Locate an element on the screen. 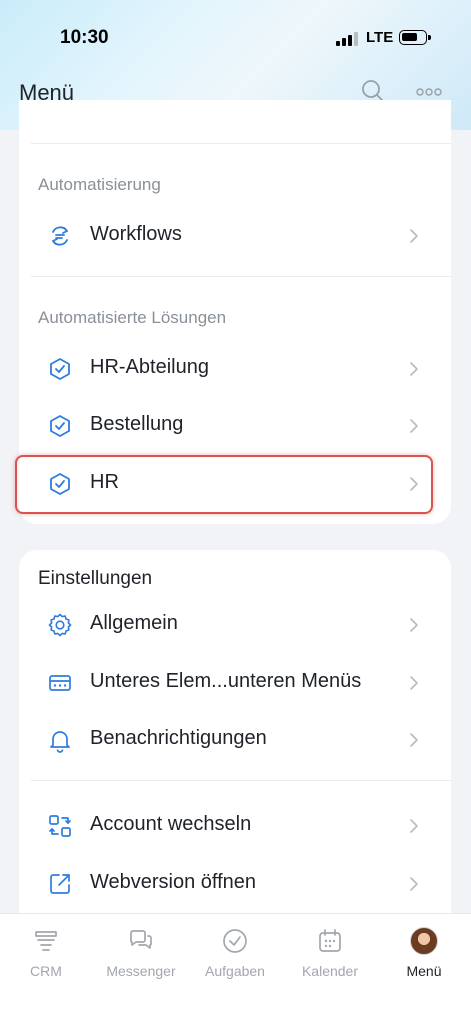  menu-item-switch-account: Account wechseln is located at coordinates (235, 826).